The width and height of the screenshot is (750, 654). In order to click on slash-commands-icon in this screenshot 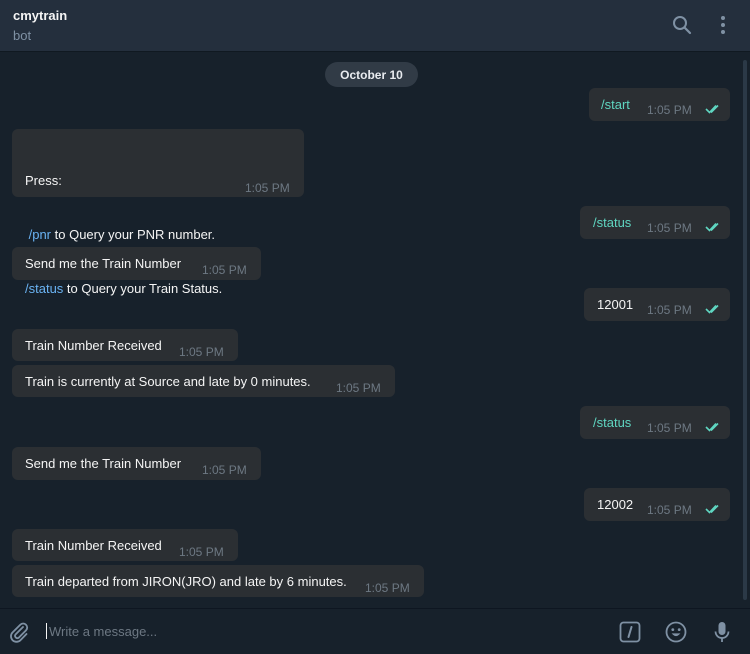, I will do `click(630, 632)`.